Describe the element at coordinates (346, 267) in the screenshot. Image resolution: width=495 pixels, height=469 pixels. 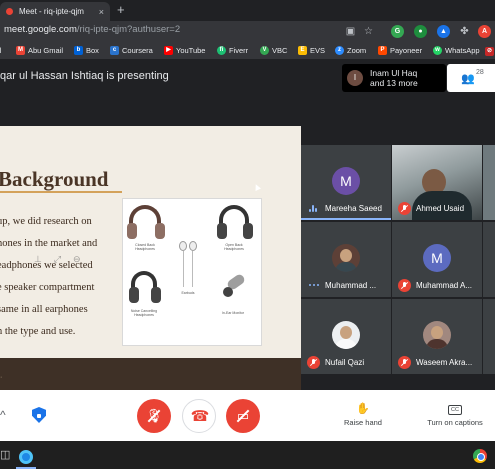
I see `photo-body` at that location.